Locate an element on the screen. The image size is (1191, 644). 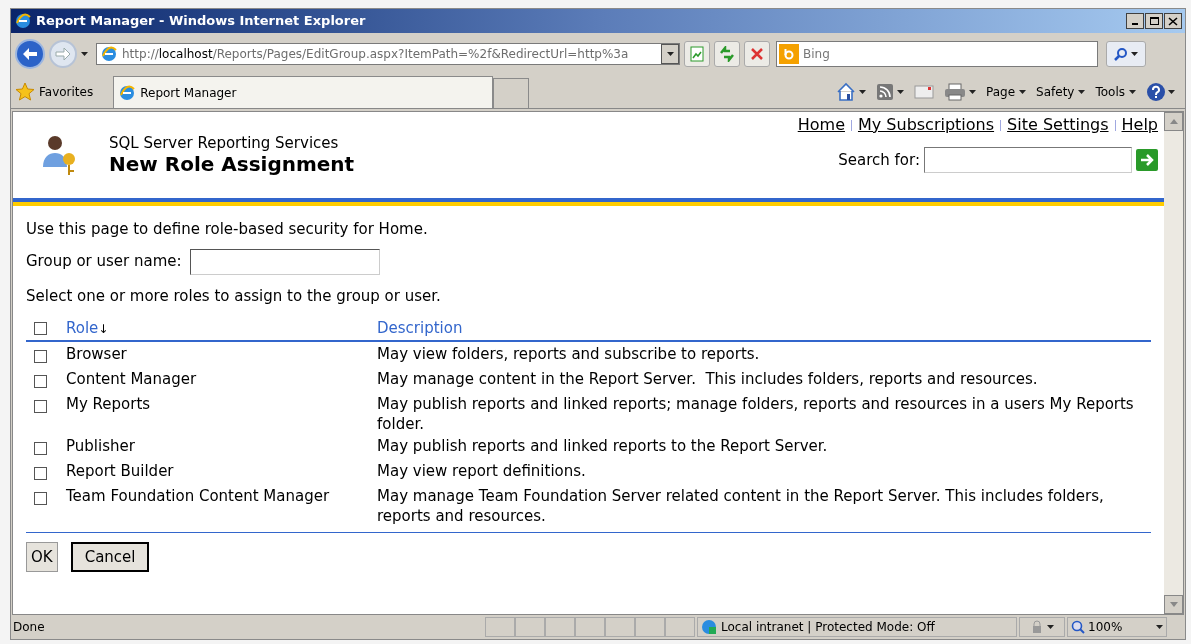
close-button is located at coordinates (1173, 21).